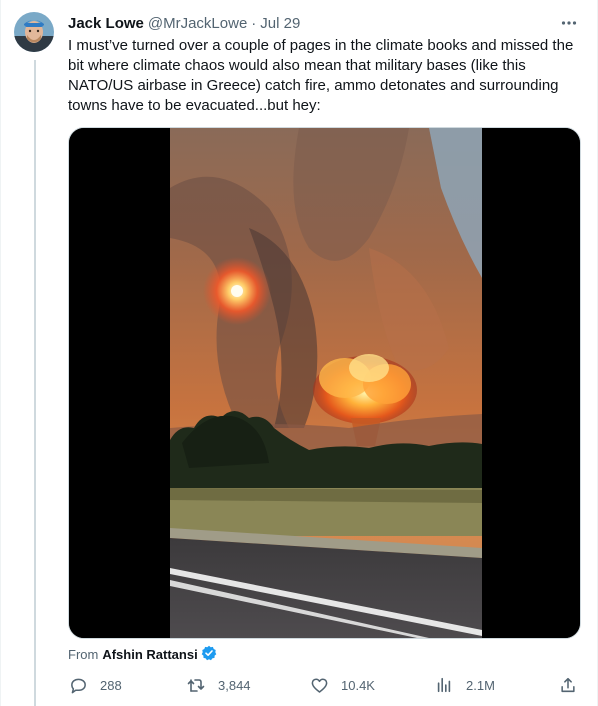 The height and width of the screenshot is (706, 598). What do you see at coordinates (83, 654) in the screenshot?
I see `from-label: From` at bounding box center [83, 654].